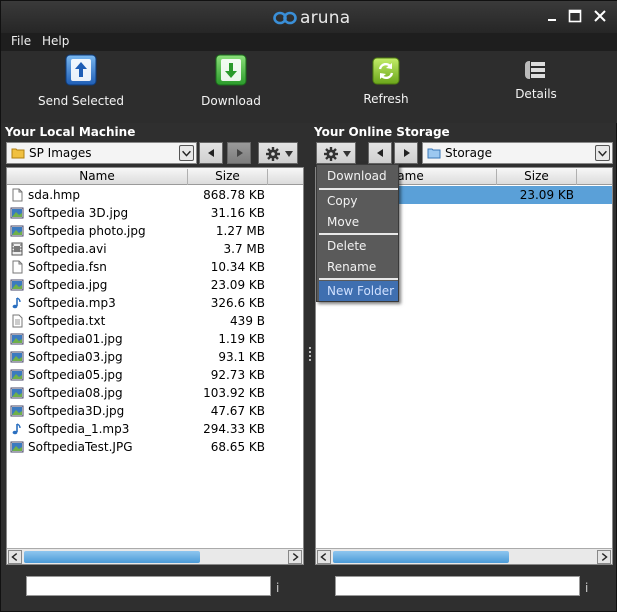 The height and width of the screenshot is (612, 617). I want to click on local-file-row: Softpedia.mp3 326.6 KB, so click(155, 303).